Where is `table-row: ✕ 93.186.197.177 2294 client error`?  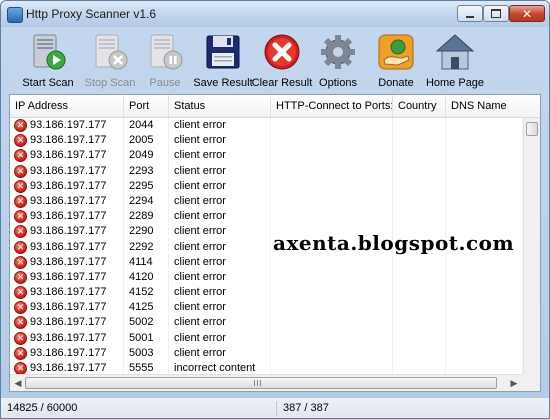
table-row: ✕ 93.186.197.177 2294 client error is located at coordinates (266, 201).